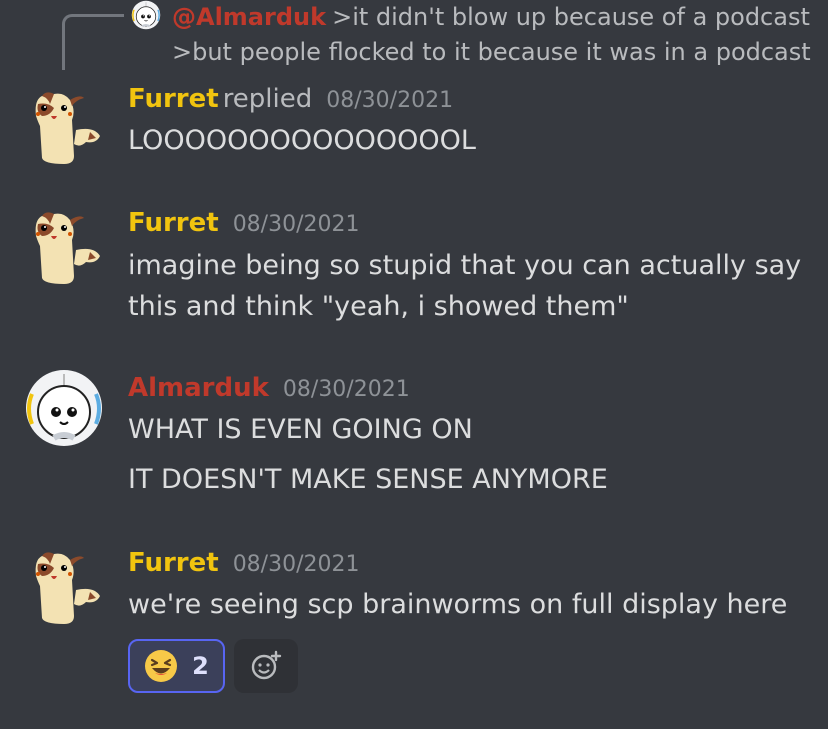 Image resolution: width=828 pixels, height=729 pixels. What do you see at coordinates (200, 666) in the screenshot?
I see `reaction-count: 2` at bounding box center [200, 666].